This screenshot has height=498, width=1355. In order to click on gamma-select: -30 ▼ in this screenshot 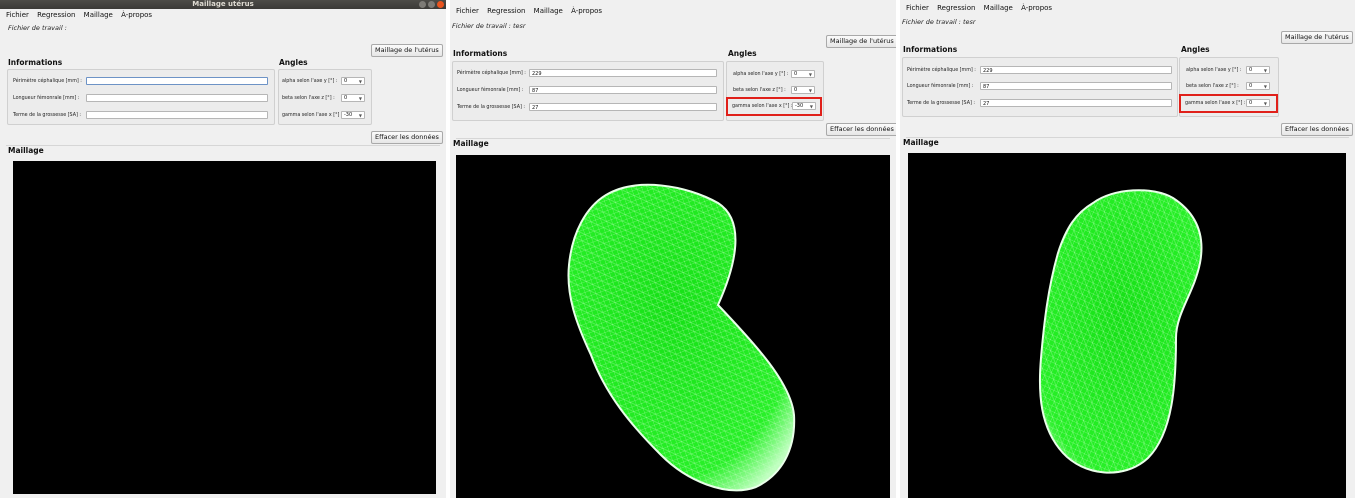, I will do `click(353, 115)`.